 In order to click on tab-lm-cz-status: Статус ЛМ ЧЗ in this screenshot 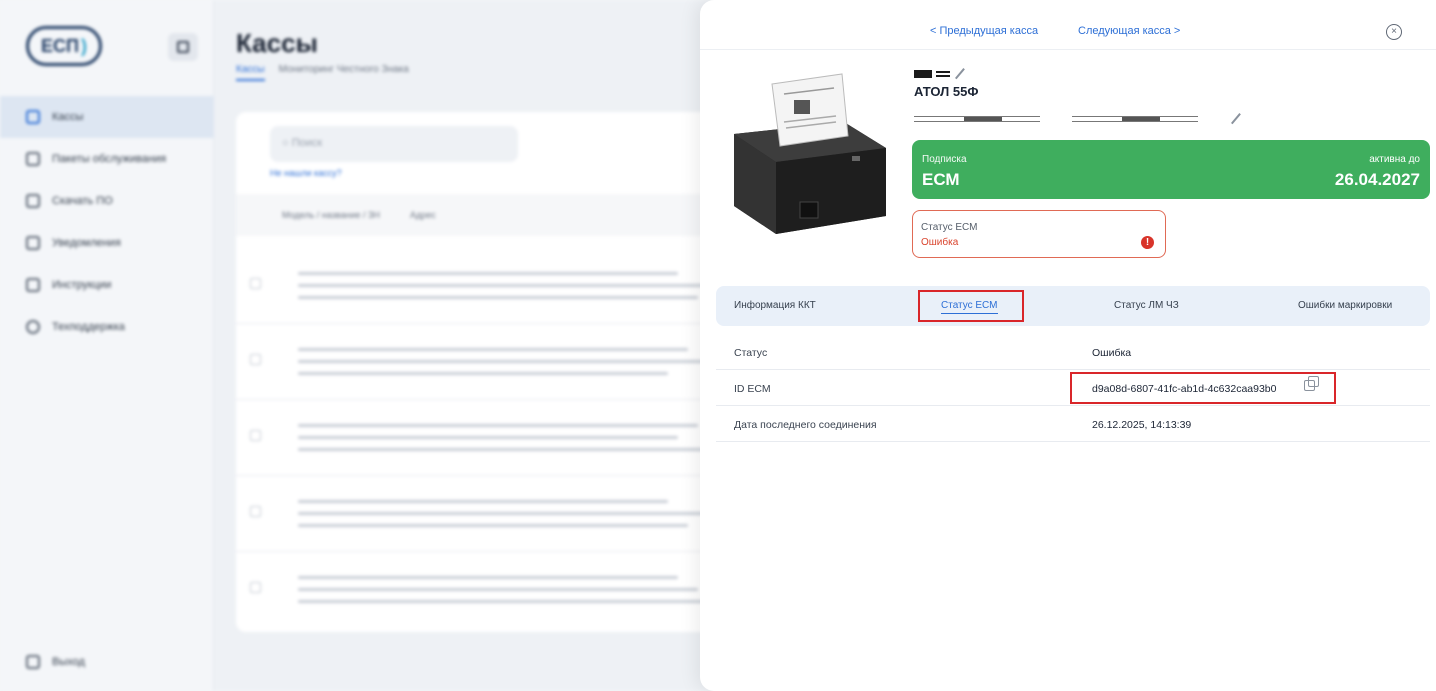, I will do `click(1146, 305)`.